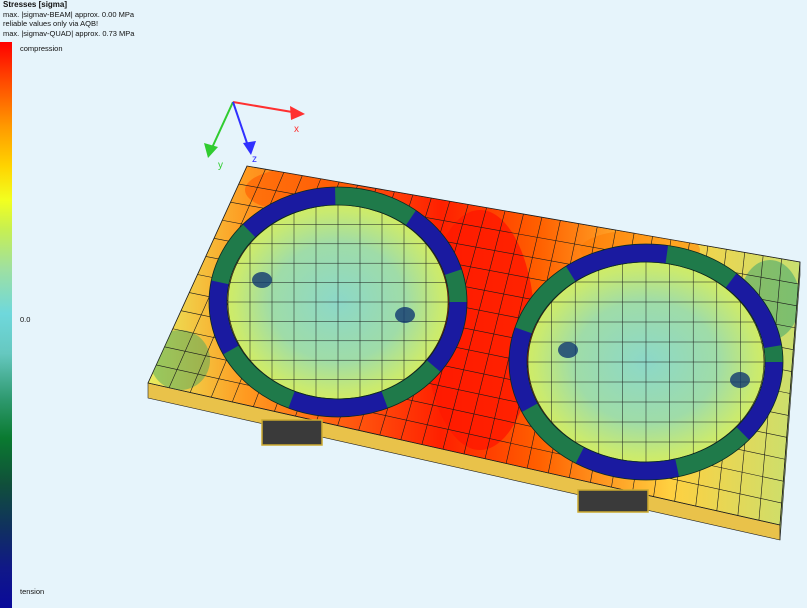 The image size is (807, 608). Describe the element at coordinates (254, 136) in the screenshot. I see `axis-triad: x y z` at that location.